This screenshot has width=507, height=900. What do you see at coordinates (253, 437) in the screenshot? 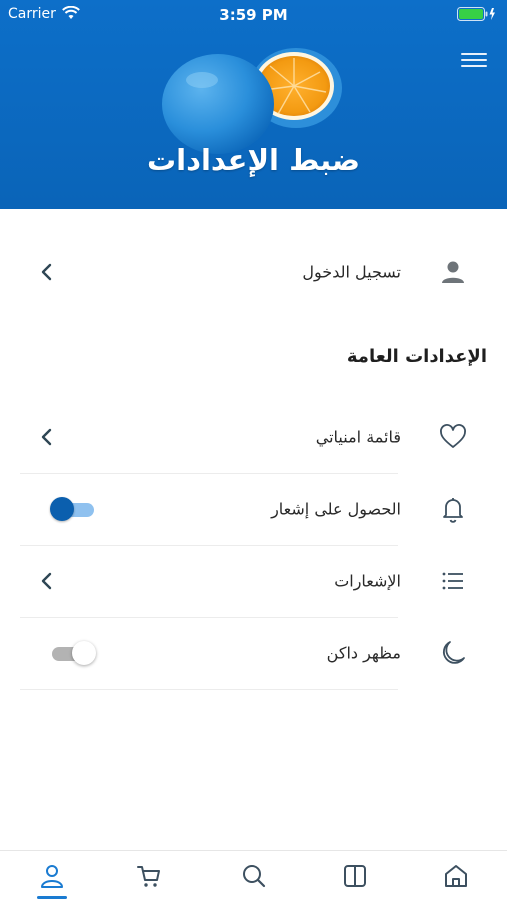
I see `wishlist-row: قائمة امنياتي` at bounding box center [253, 437].